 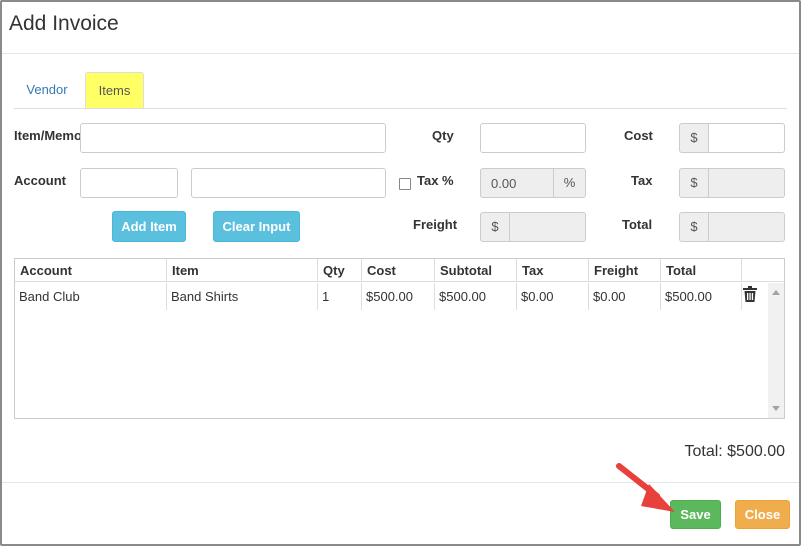 I want to click on cell-subtotal: $500.00, so click(x=476, y=296).